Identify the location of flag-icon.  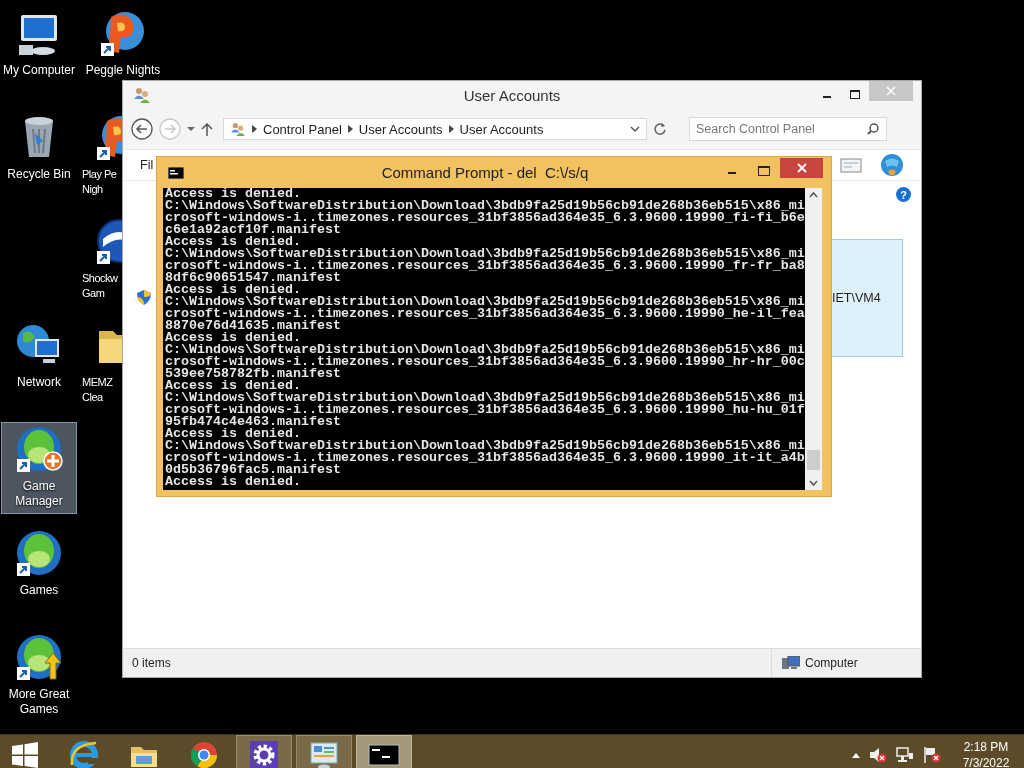
(932, 755).